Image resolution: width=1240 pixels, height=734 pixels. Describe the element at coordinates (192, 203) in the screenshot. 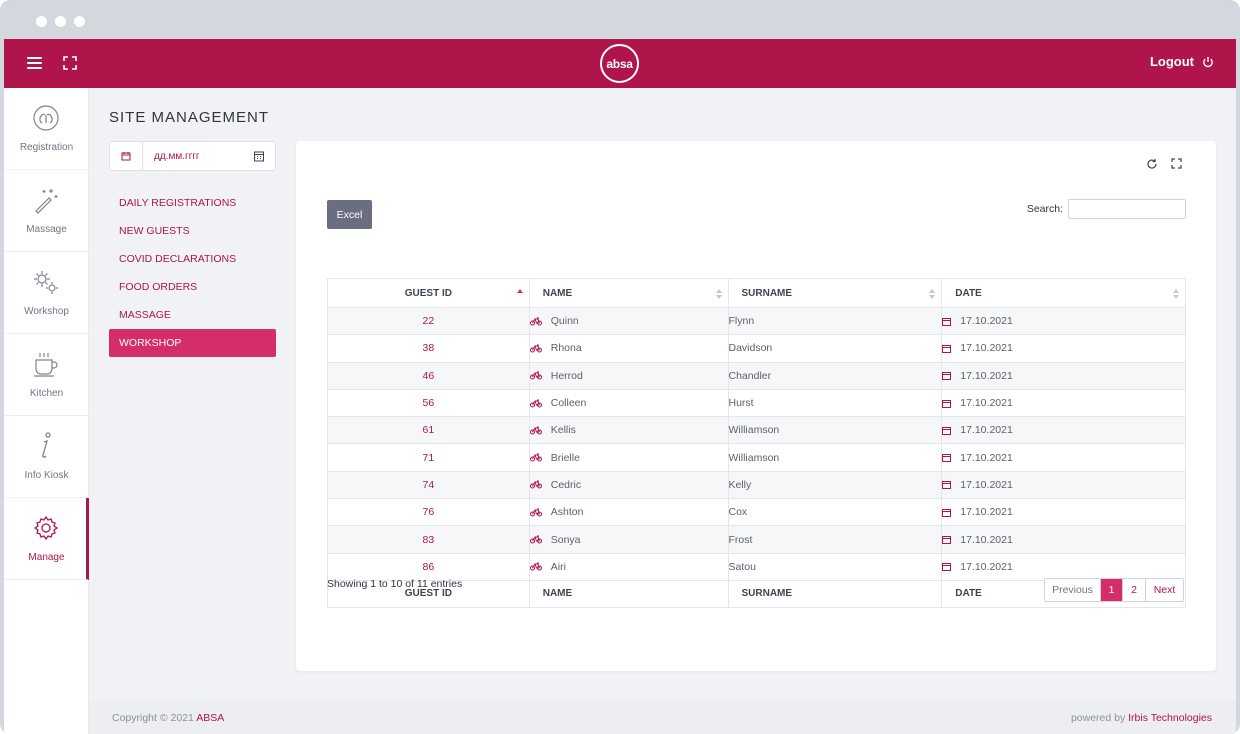

I see `submenu-daily-registrations: DAILY REGISTRATIONS` at that location.